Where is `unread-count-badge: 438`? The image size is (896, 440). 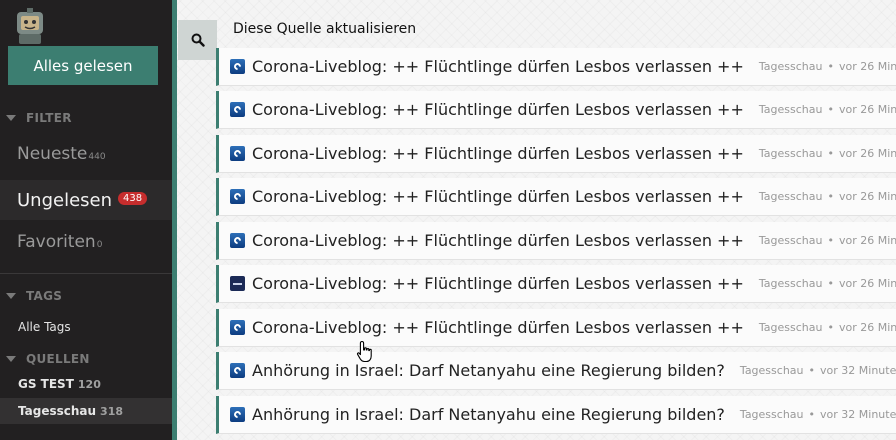
unread-count-badge: 438 is located at coordinates (133, 198).